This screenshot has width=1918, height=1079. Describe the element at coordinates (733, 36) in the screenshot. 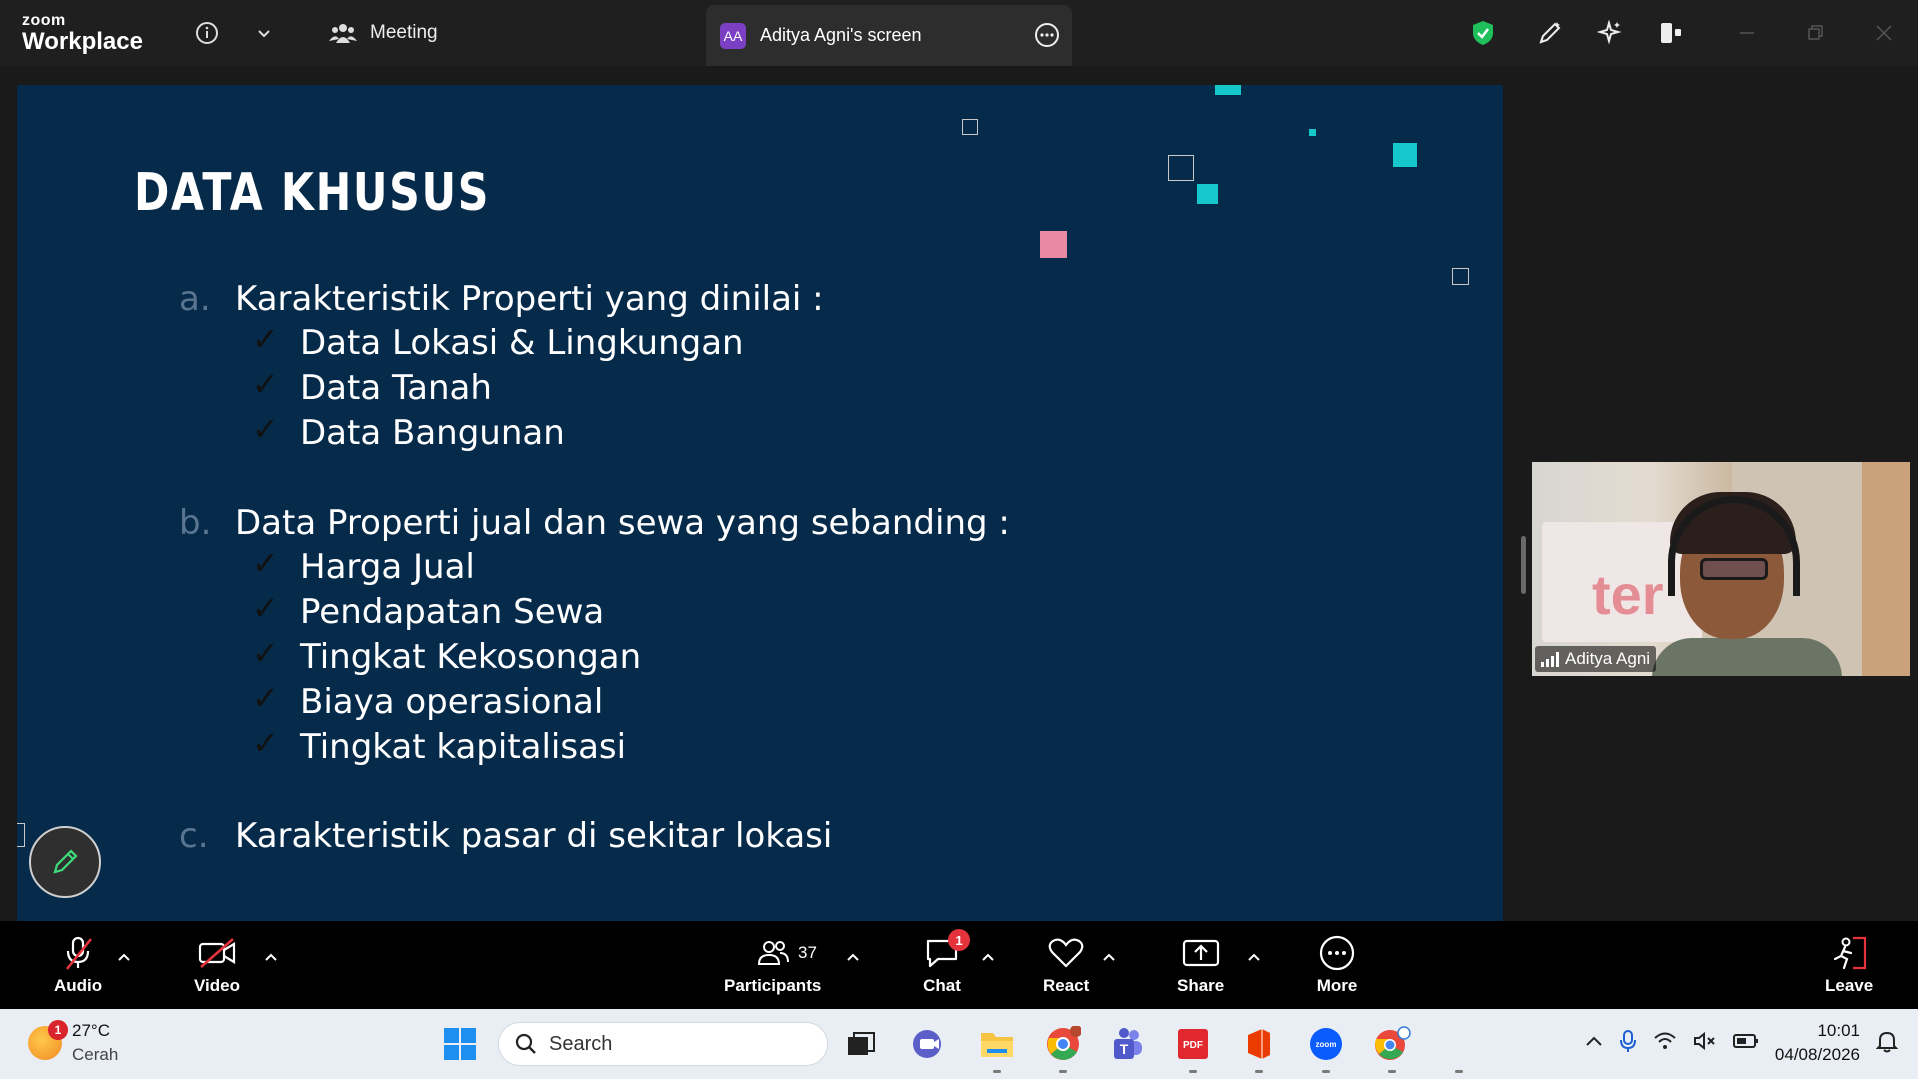

I see `presenter-avatar: AA` at that location.